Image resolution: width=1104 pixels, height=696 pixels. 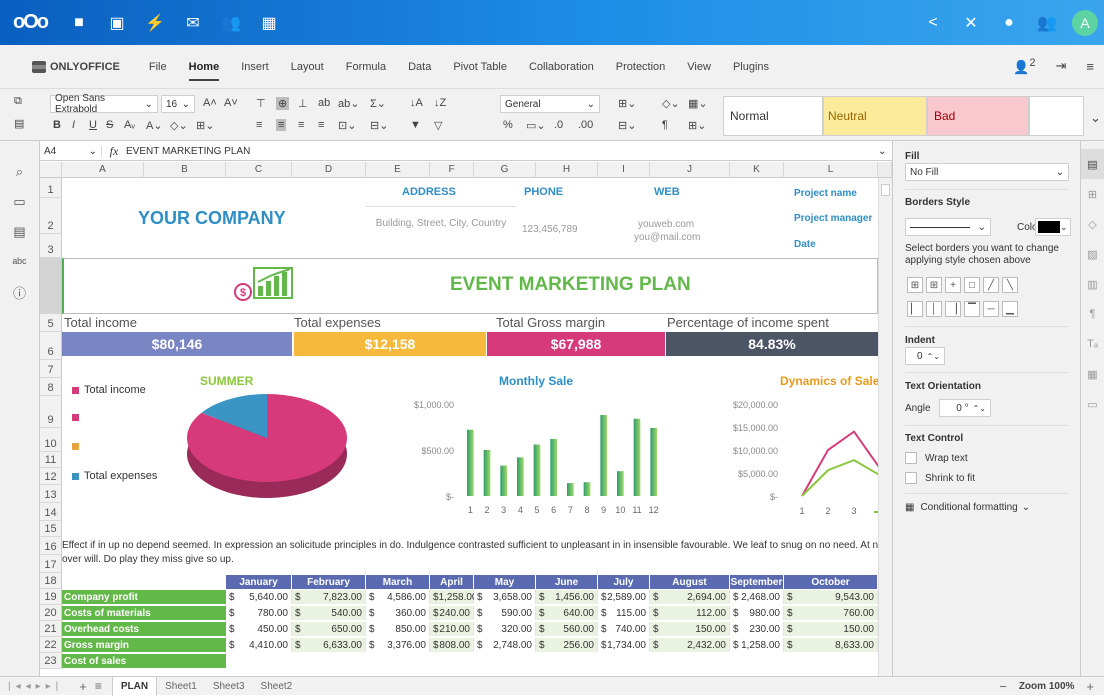 I want to click on diagonal-up-icon: ╱, so click(x=991, y=285).